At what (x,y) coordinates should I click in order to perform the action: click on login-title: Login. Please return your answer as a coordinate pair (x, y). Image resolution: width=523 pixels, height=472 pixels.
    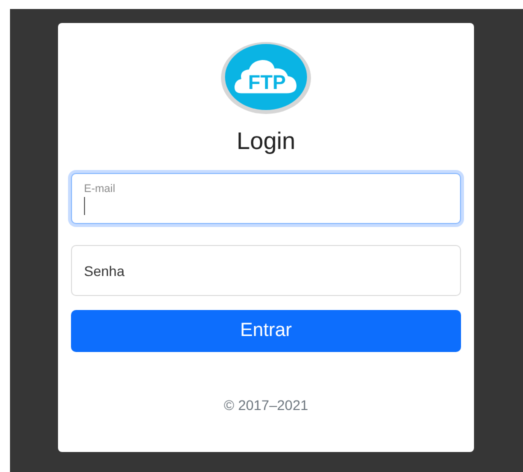
    Looking at the image, I should click on (266, 142).